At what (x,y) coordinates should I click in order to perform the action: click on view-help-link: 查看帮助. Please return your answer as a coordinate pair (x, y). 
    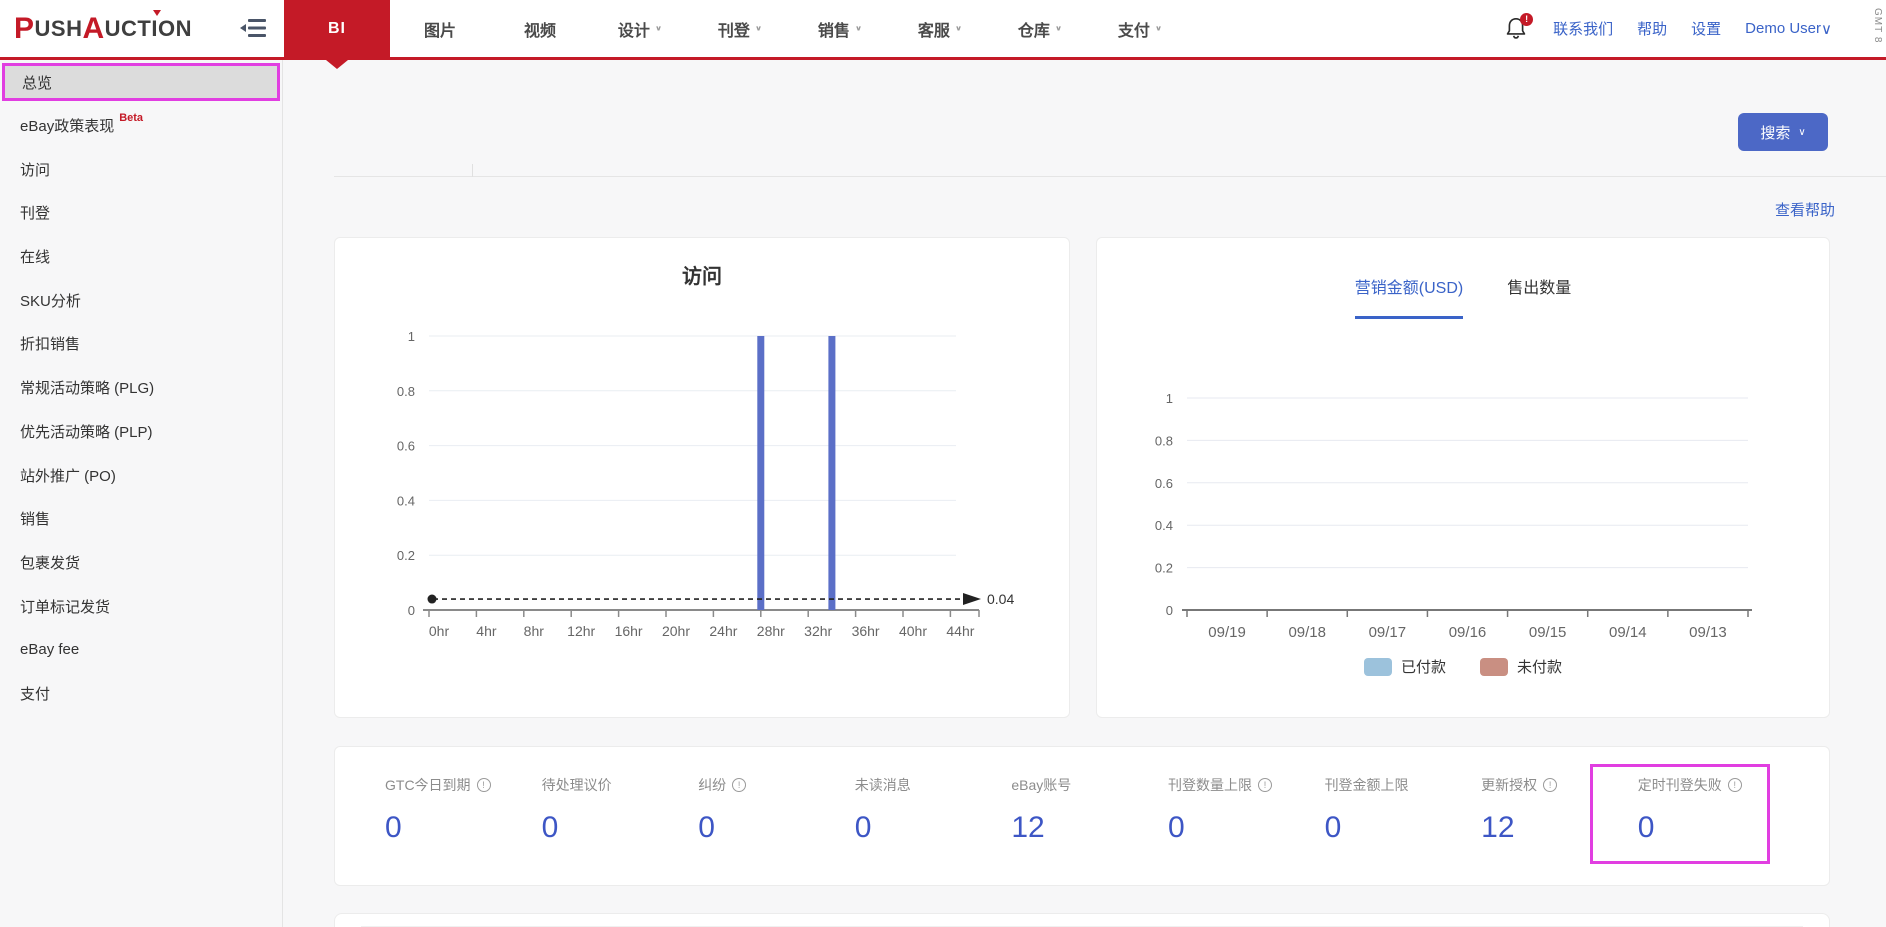
    Looking at the image, I should click on (1805, 209).